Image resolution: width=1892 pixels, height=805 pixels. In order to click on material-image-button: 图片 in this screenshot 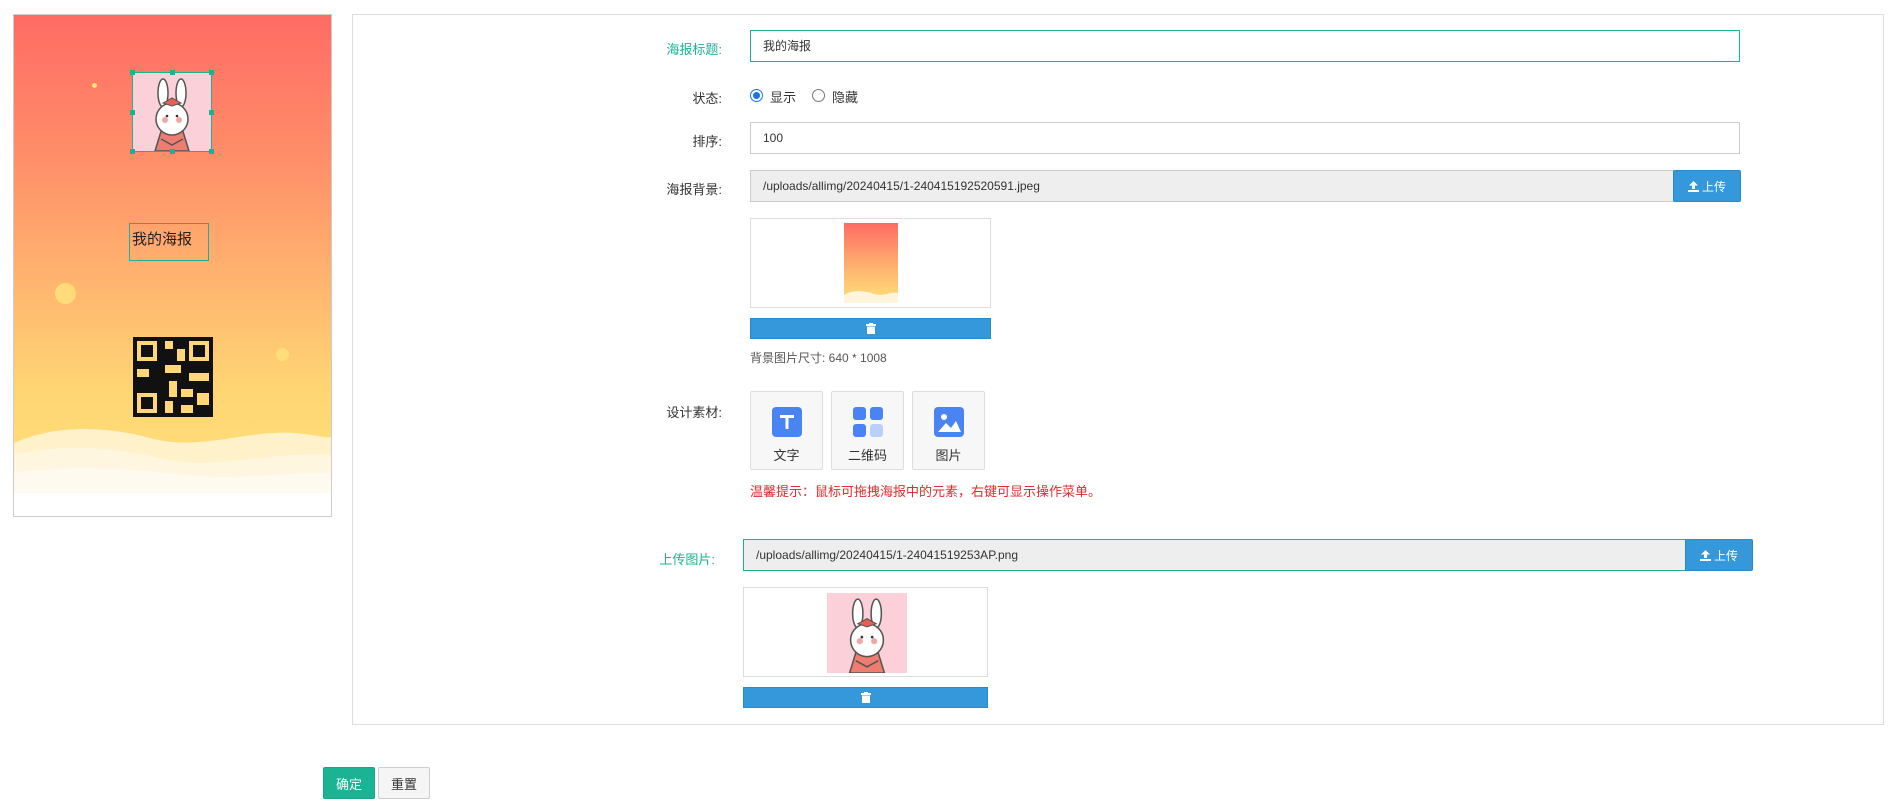, I will do `click(948, 430)`.